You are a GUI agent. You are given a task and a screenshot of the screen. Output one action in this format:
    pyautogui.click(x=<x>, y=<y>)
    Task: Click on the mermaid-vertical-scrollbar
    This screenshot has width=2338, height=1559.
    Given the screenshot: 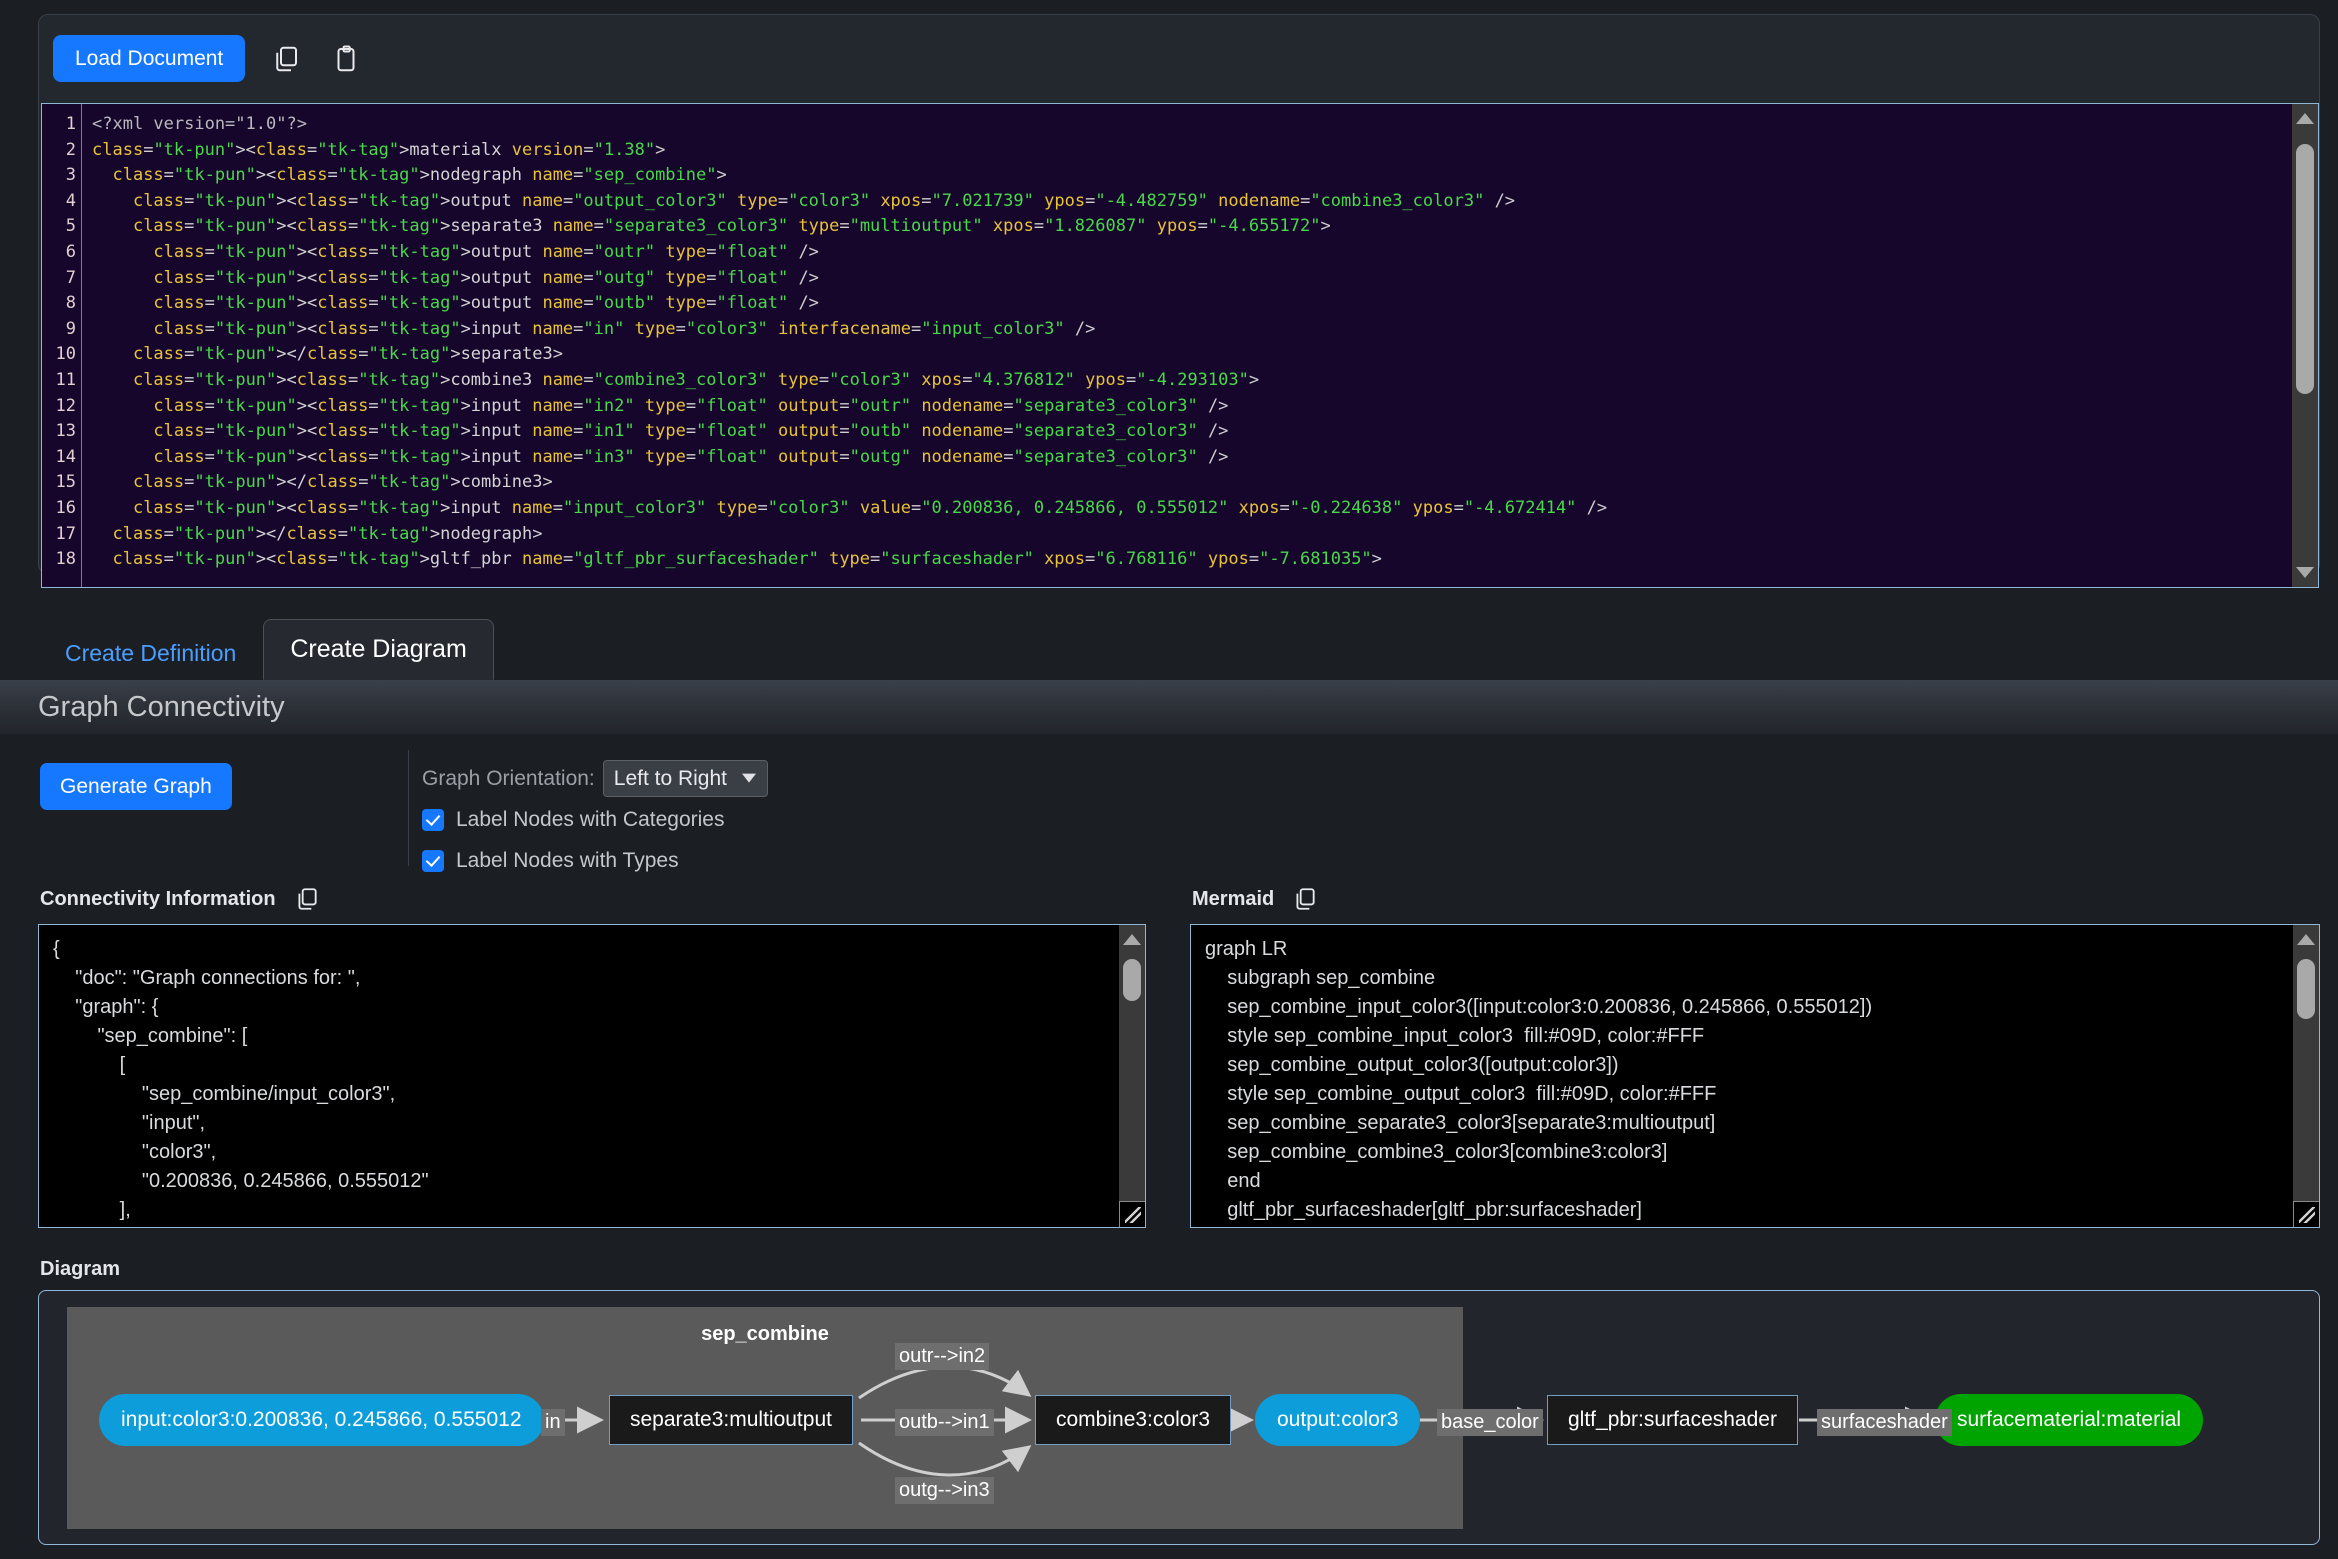 What is the action you would take?
    pyautogui.click(x=2306, y=1076)
    